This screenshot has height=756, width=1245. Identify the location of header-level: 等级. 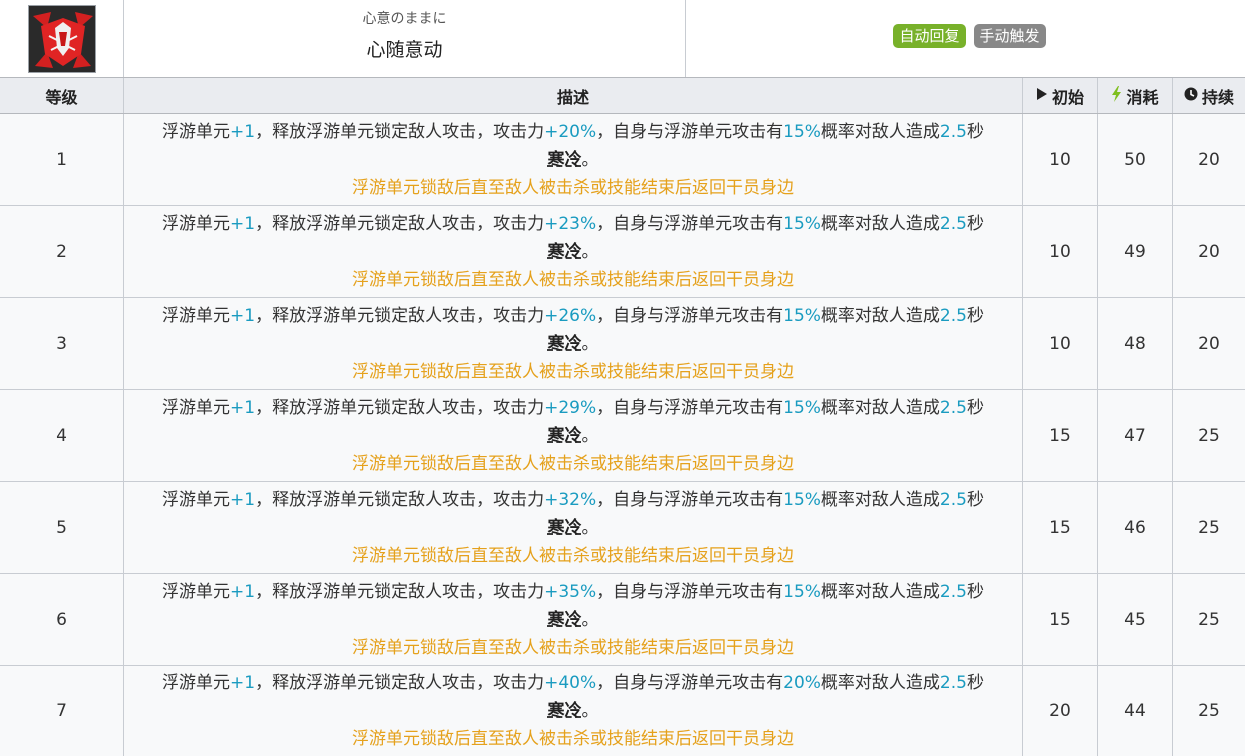
(62, 95).